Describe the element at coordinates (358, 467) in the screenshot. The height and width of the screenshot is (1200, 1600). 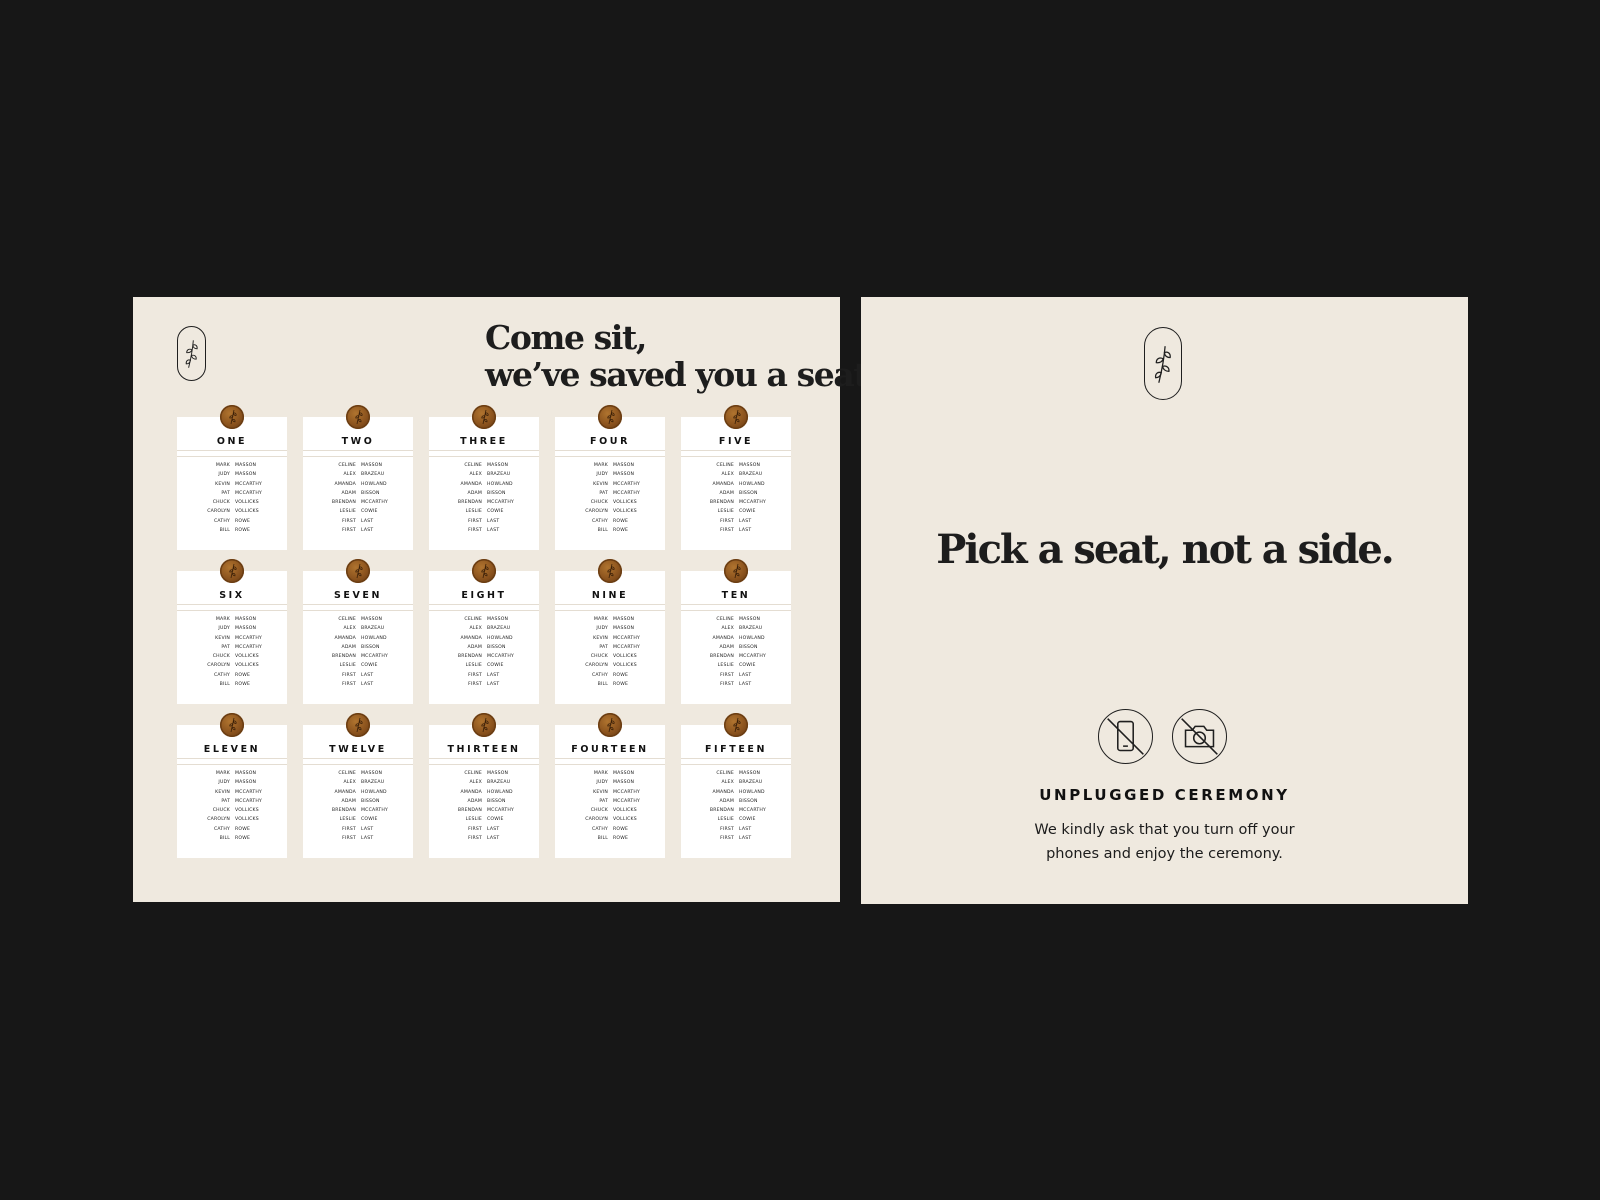
I see `guest-row: CELINE MASSON` at that location.